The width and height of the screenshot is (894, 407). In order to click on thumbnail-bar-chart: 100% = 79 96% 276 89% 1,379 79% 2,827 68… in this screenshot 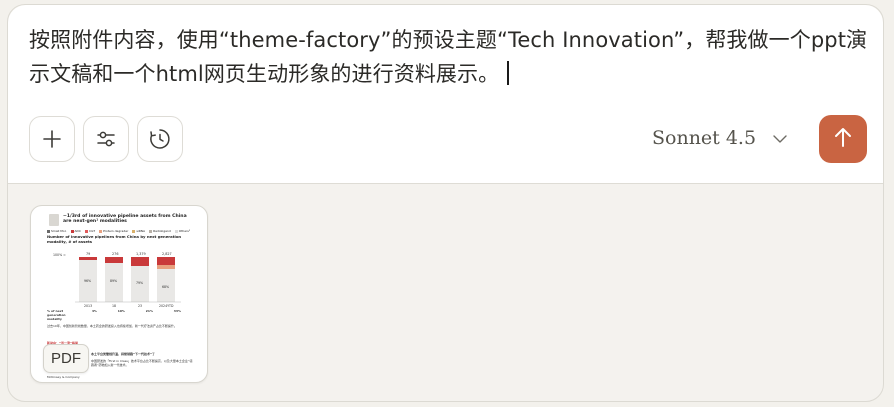, I will do `click(117, 280)`.